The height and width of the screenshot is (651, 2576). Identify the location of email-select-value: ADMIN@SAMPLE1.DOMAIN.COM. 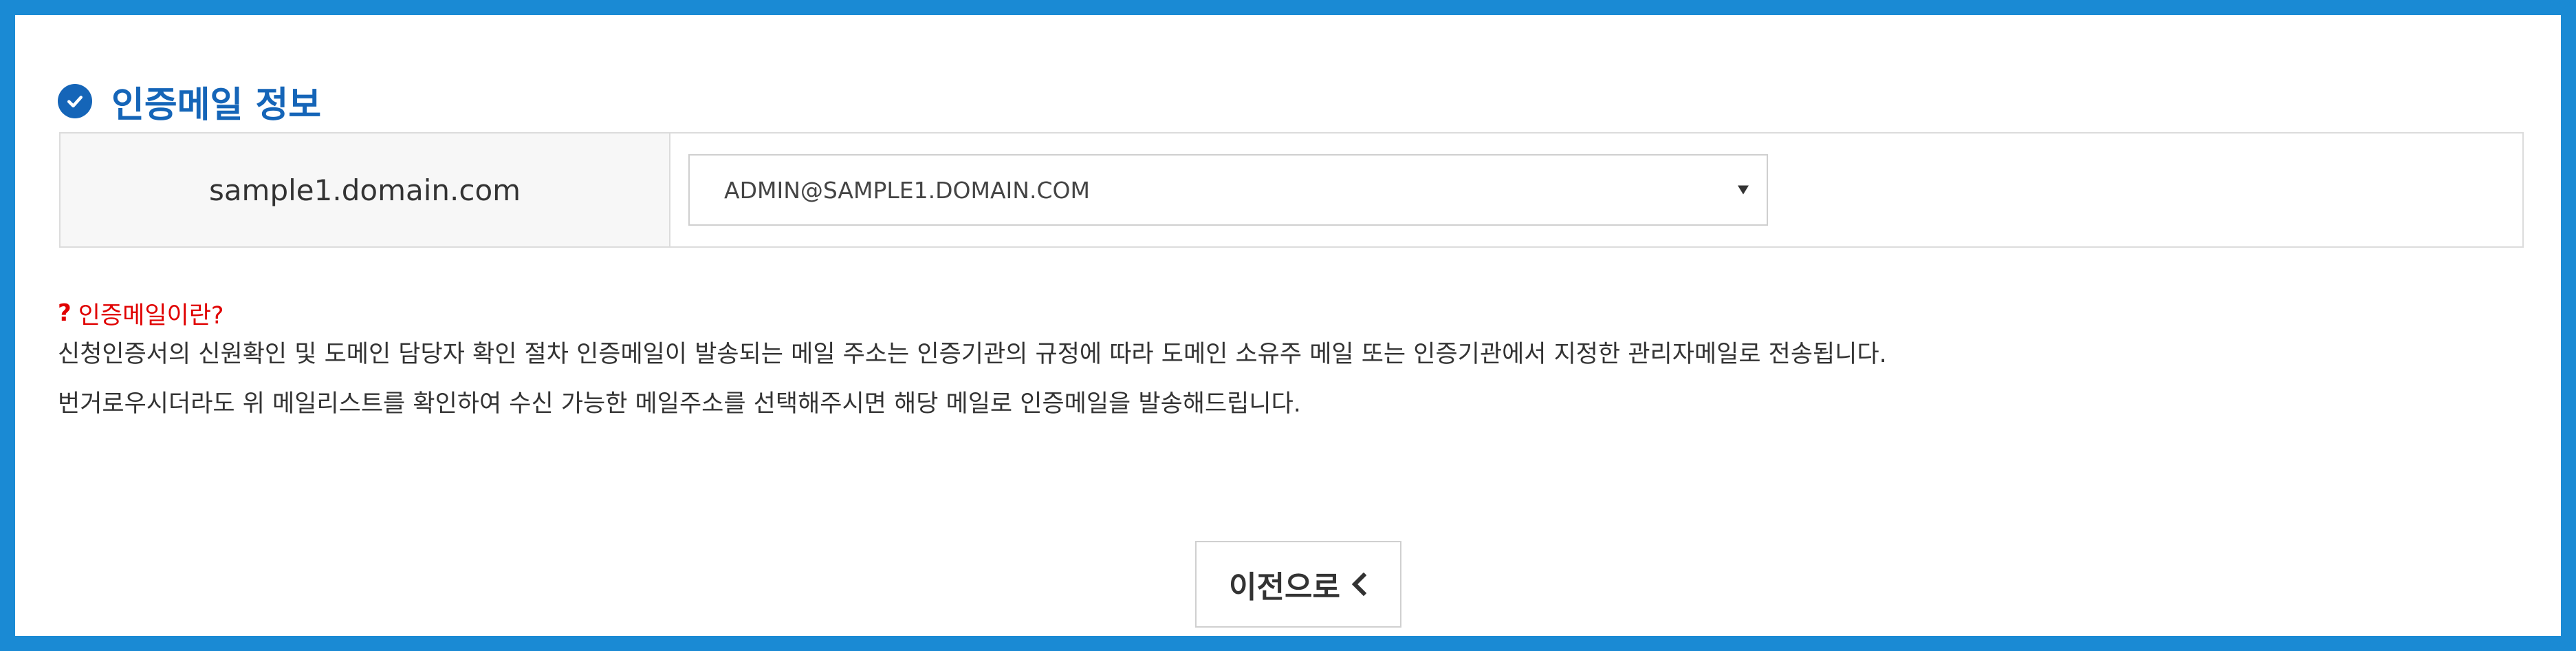
(907, 190).